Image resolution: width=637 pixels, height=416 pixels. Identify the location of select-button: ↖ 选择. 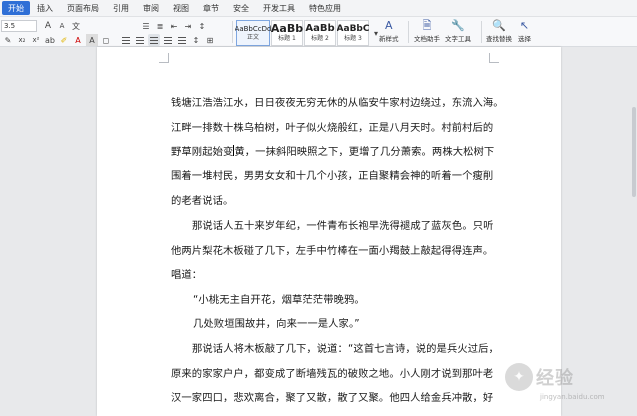
(524, 33).